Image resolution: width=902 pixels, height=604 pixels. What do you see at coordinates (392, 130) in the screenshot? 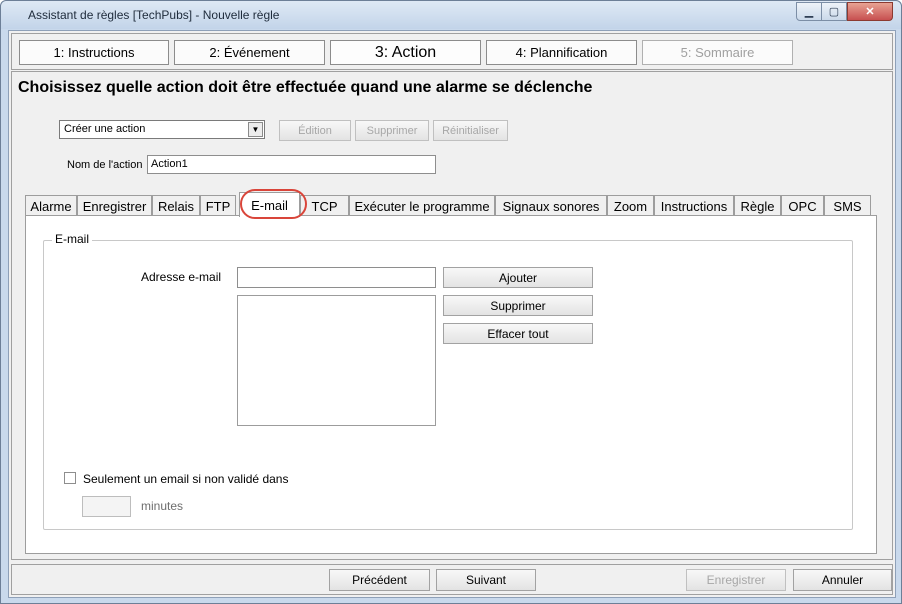
I see `delete-action-button: Supprimer` at bounding box center [392, 130].